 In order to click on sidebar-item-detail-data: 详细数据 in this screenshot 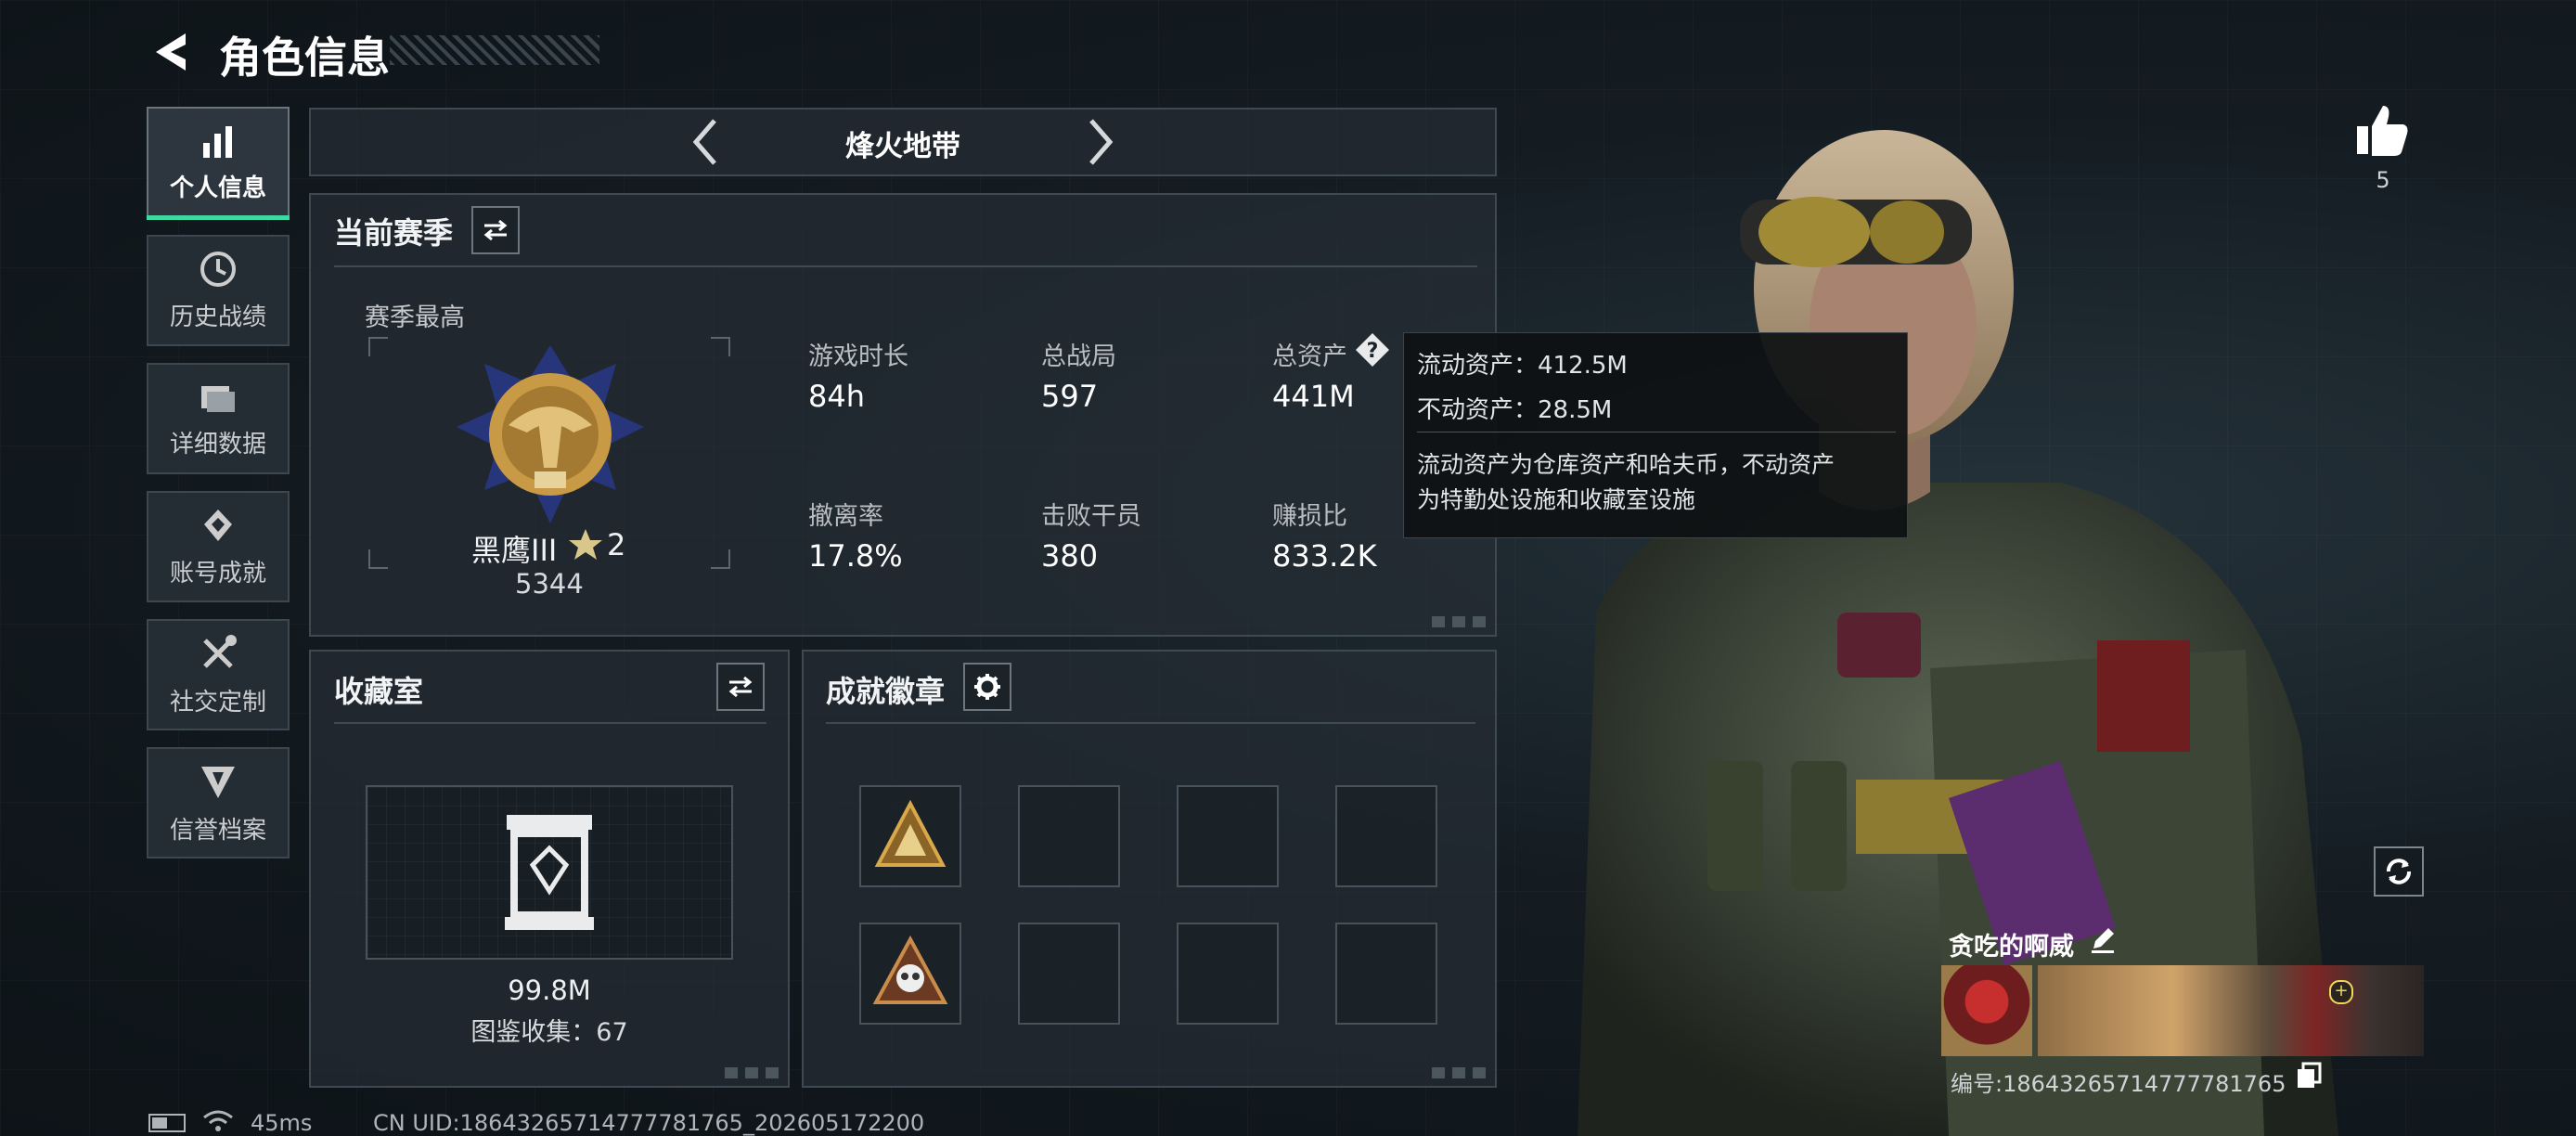, I will do `click(218, 418)`.